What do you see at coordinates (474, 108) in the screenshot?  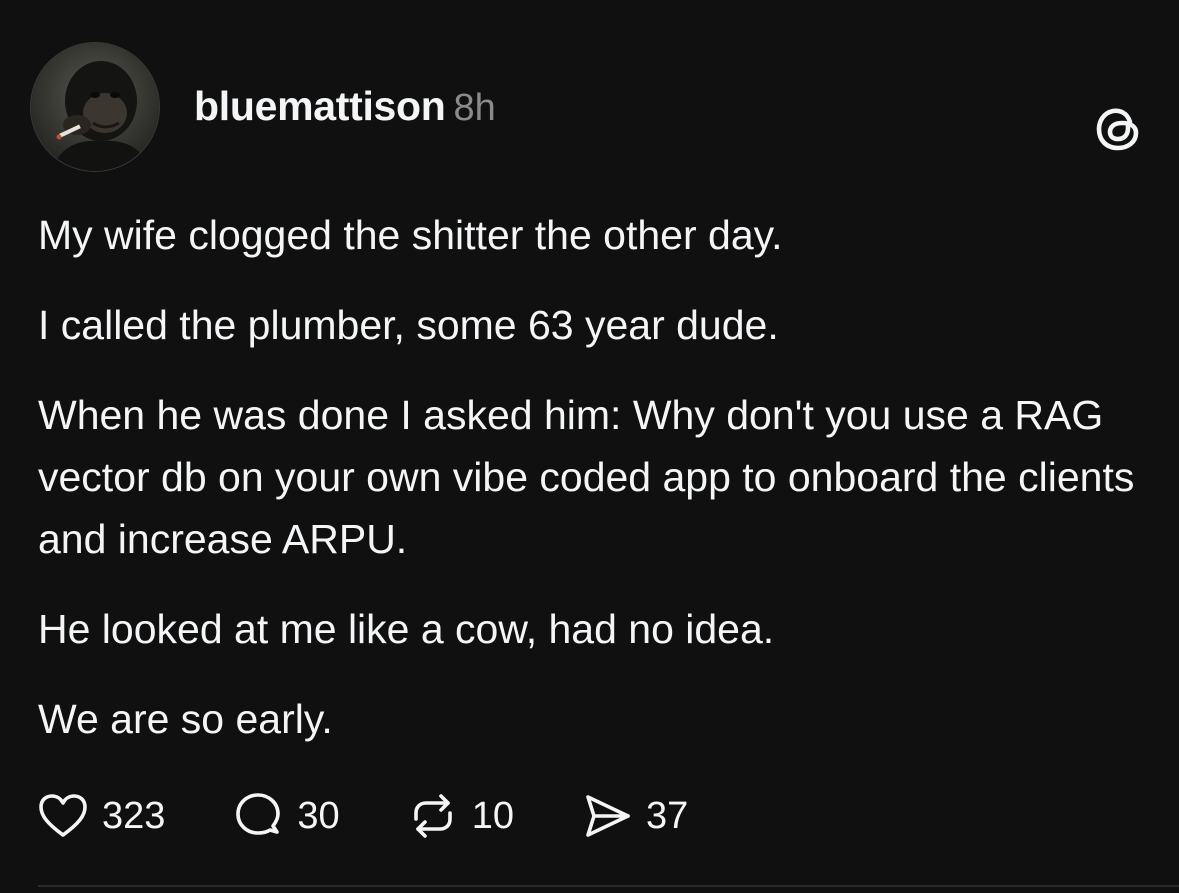 I see `post-timestamp: 8h` at bounding box center [474, 108].